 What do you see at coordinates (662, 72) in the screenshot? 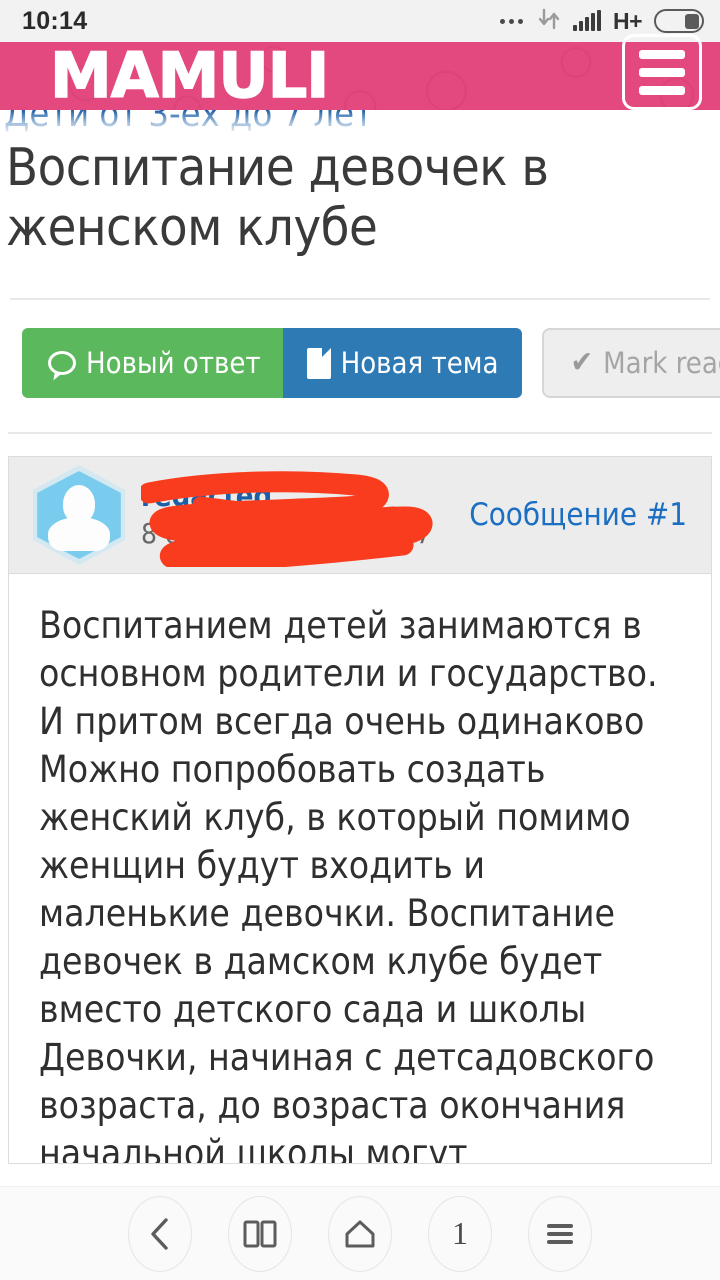
I see `hamburger-menu-icon` at bounding box center [662, 72].